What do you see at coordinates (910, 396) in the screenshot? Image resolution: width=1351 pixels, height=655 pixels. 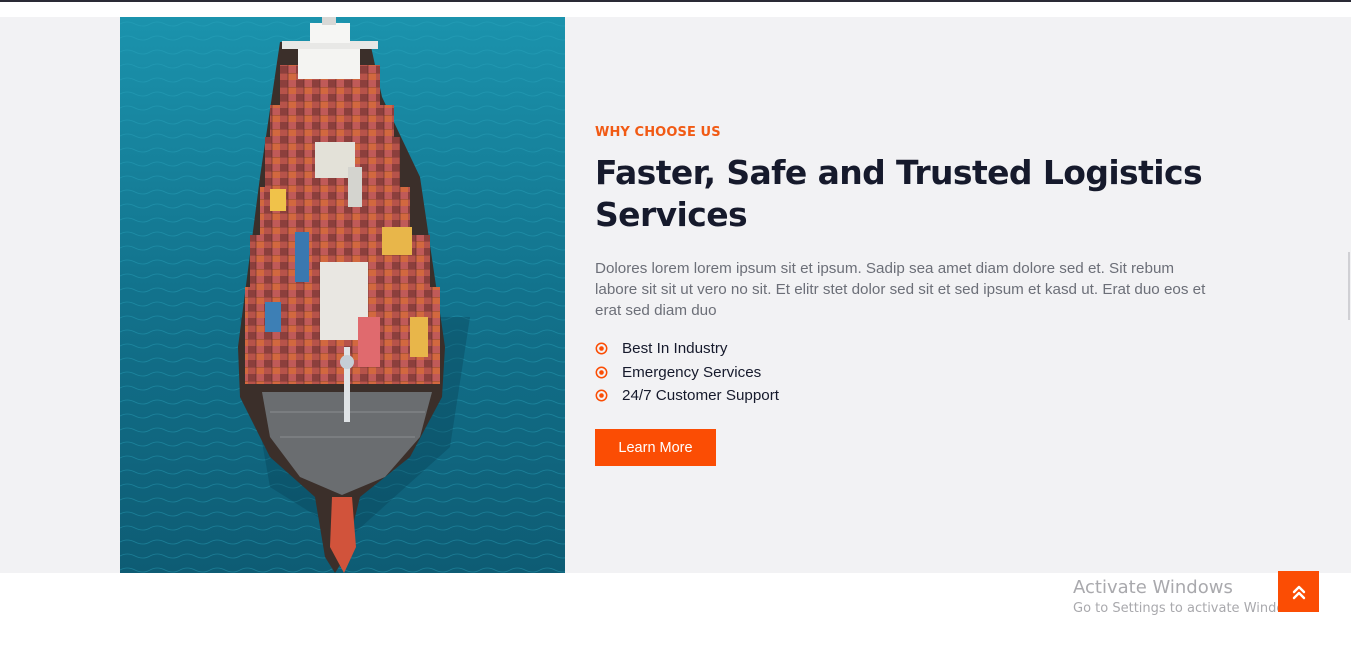 I see `feature-item: 24/7 Customer Support` at bounding box center [910, 396].